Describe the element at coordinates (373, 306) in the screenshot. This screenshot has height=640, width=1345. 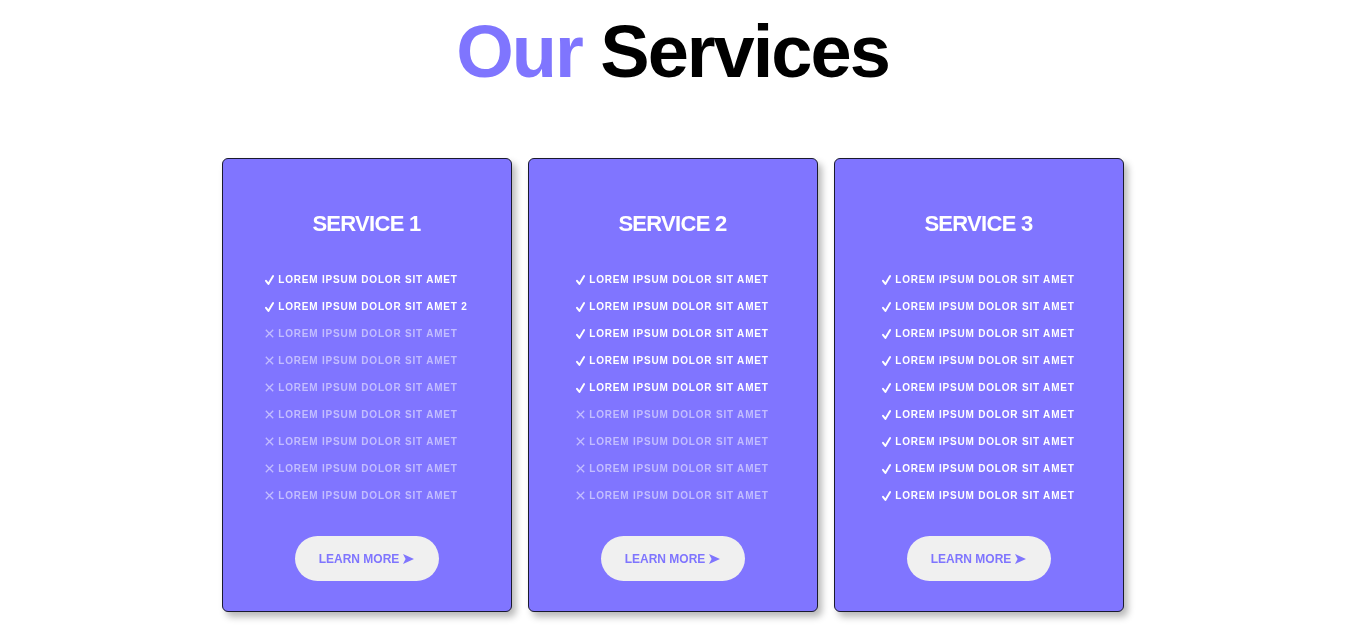
I see `feature-text: LOREM IPSUM DOLOR SIT AMET 2` at that location.